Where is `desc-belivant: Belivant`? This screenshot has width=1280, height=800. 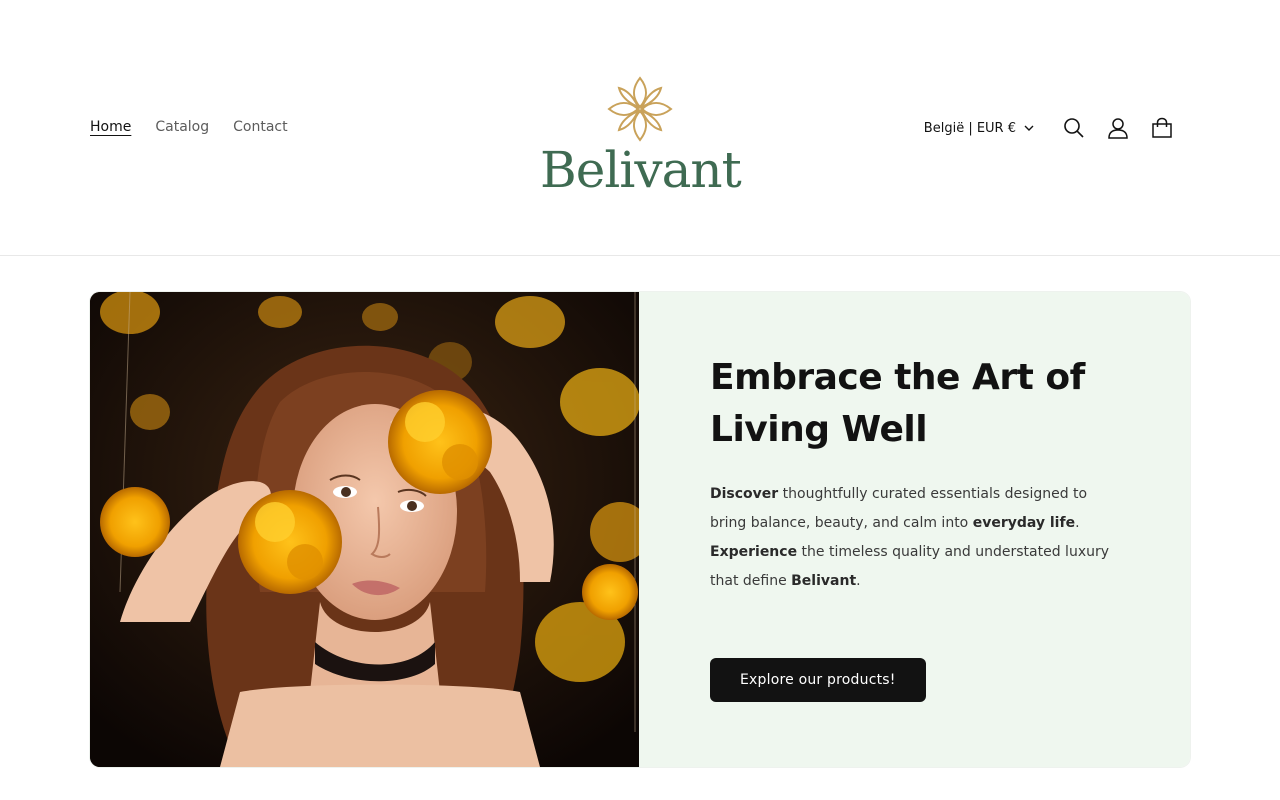 desc-belivant: Belivant is located at coordinates (824, 581).